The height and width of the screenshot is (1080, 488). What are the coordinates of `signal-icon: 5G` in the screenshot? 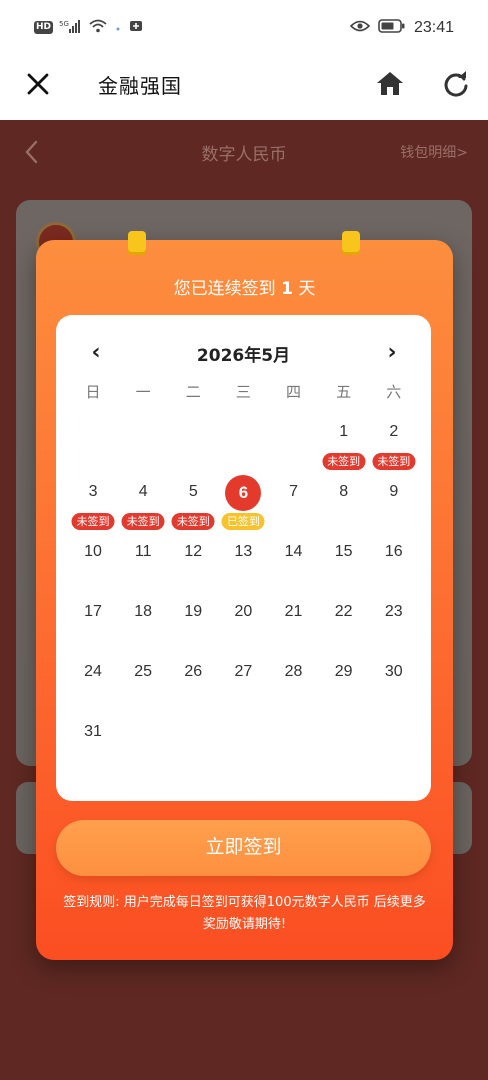 It's located at (71, 27).